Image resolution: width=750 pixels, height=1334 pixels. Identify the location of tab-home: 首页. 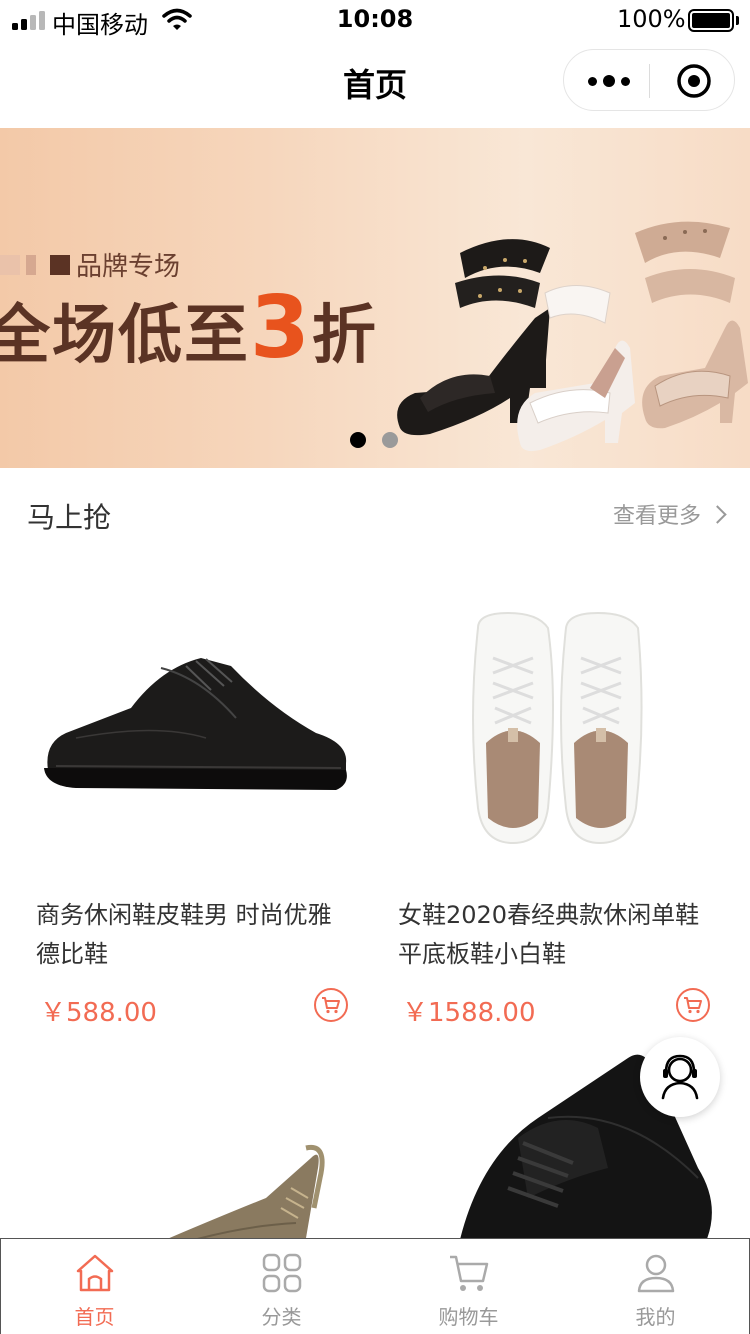
(94, 1286).